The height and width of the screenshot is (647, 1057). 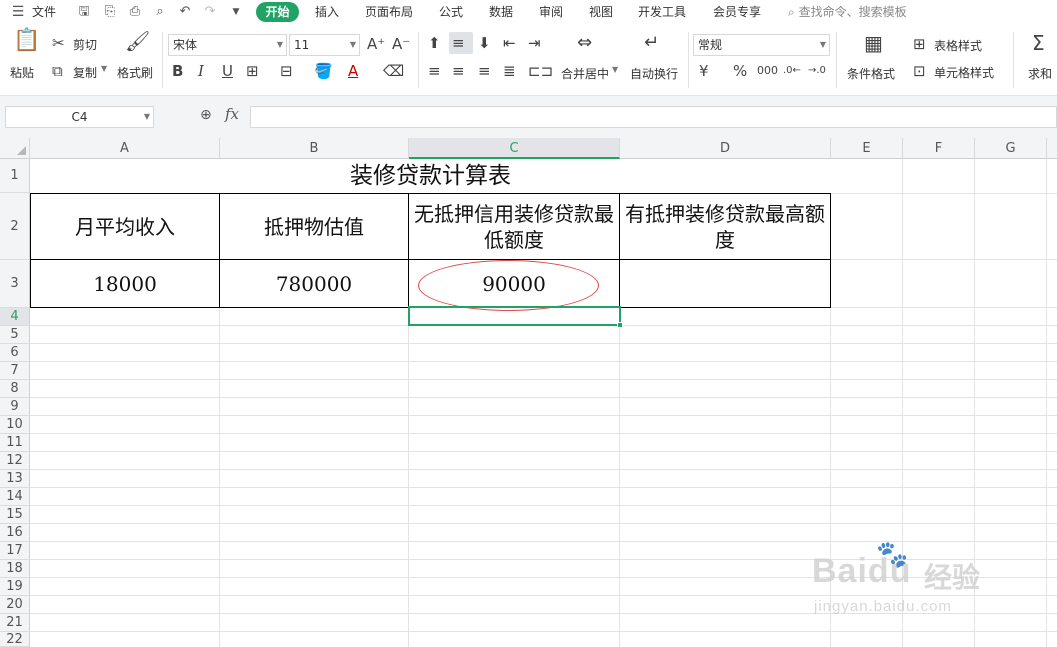 I want to click on align-bottom-icon: ⬇, so click(x=484, y=43).